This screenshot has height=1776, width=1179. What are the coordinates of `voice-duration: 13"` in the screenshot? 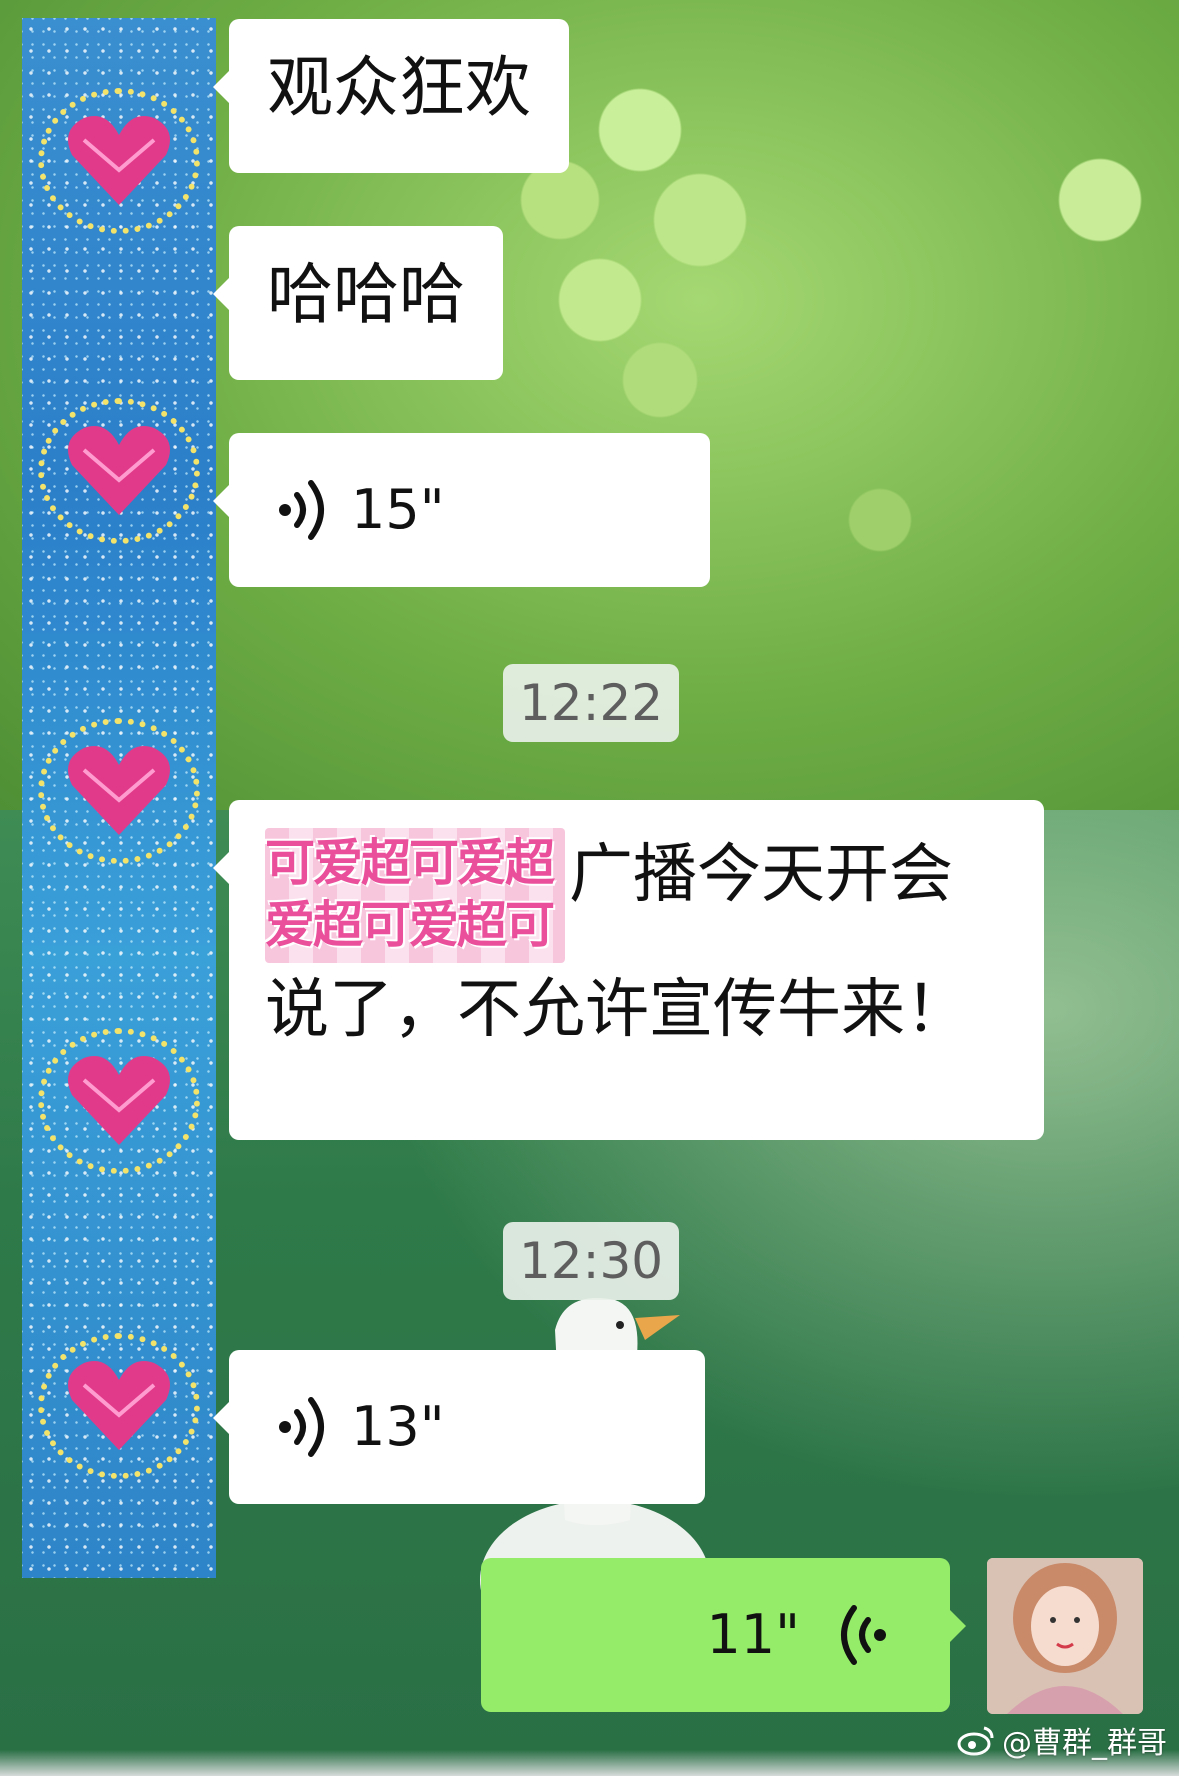 It's located at (398, 1426).